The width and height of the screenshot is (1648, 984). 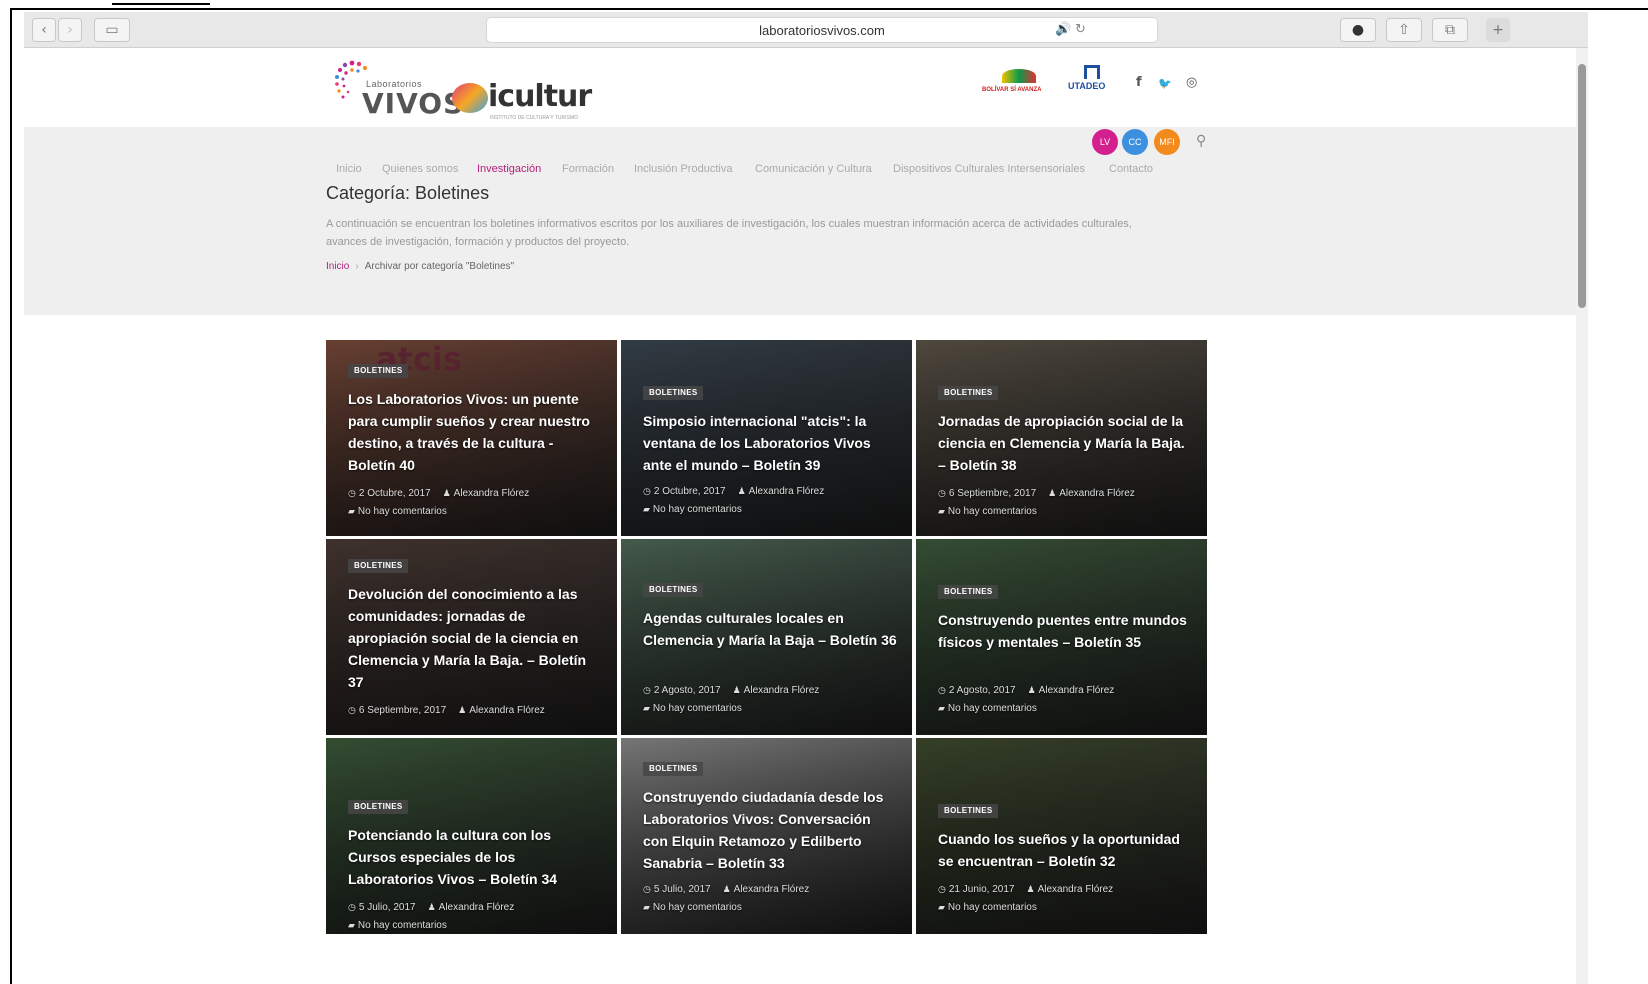 What do you see at coordinates (1131, 169) in the screenshot?
I see `nav-item-contacto: Contacto` at bounding box center [1131, 169].